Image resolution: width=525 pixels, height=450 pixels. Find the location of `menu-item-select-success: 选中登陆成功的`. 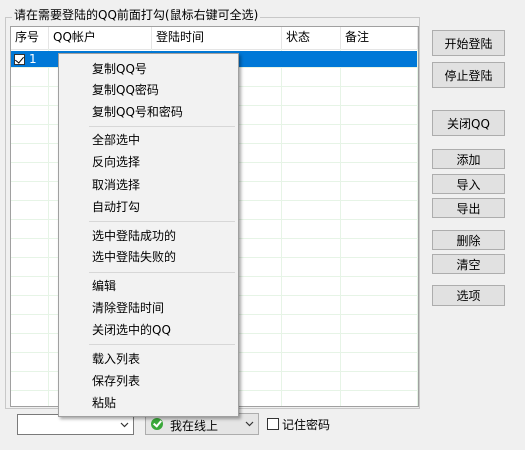

menu-item-select-success: 选中登陆成功的 is located at coordinates (134, 236).